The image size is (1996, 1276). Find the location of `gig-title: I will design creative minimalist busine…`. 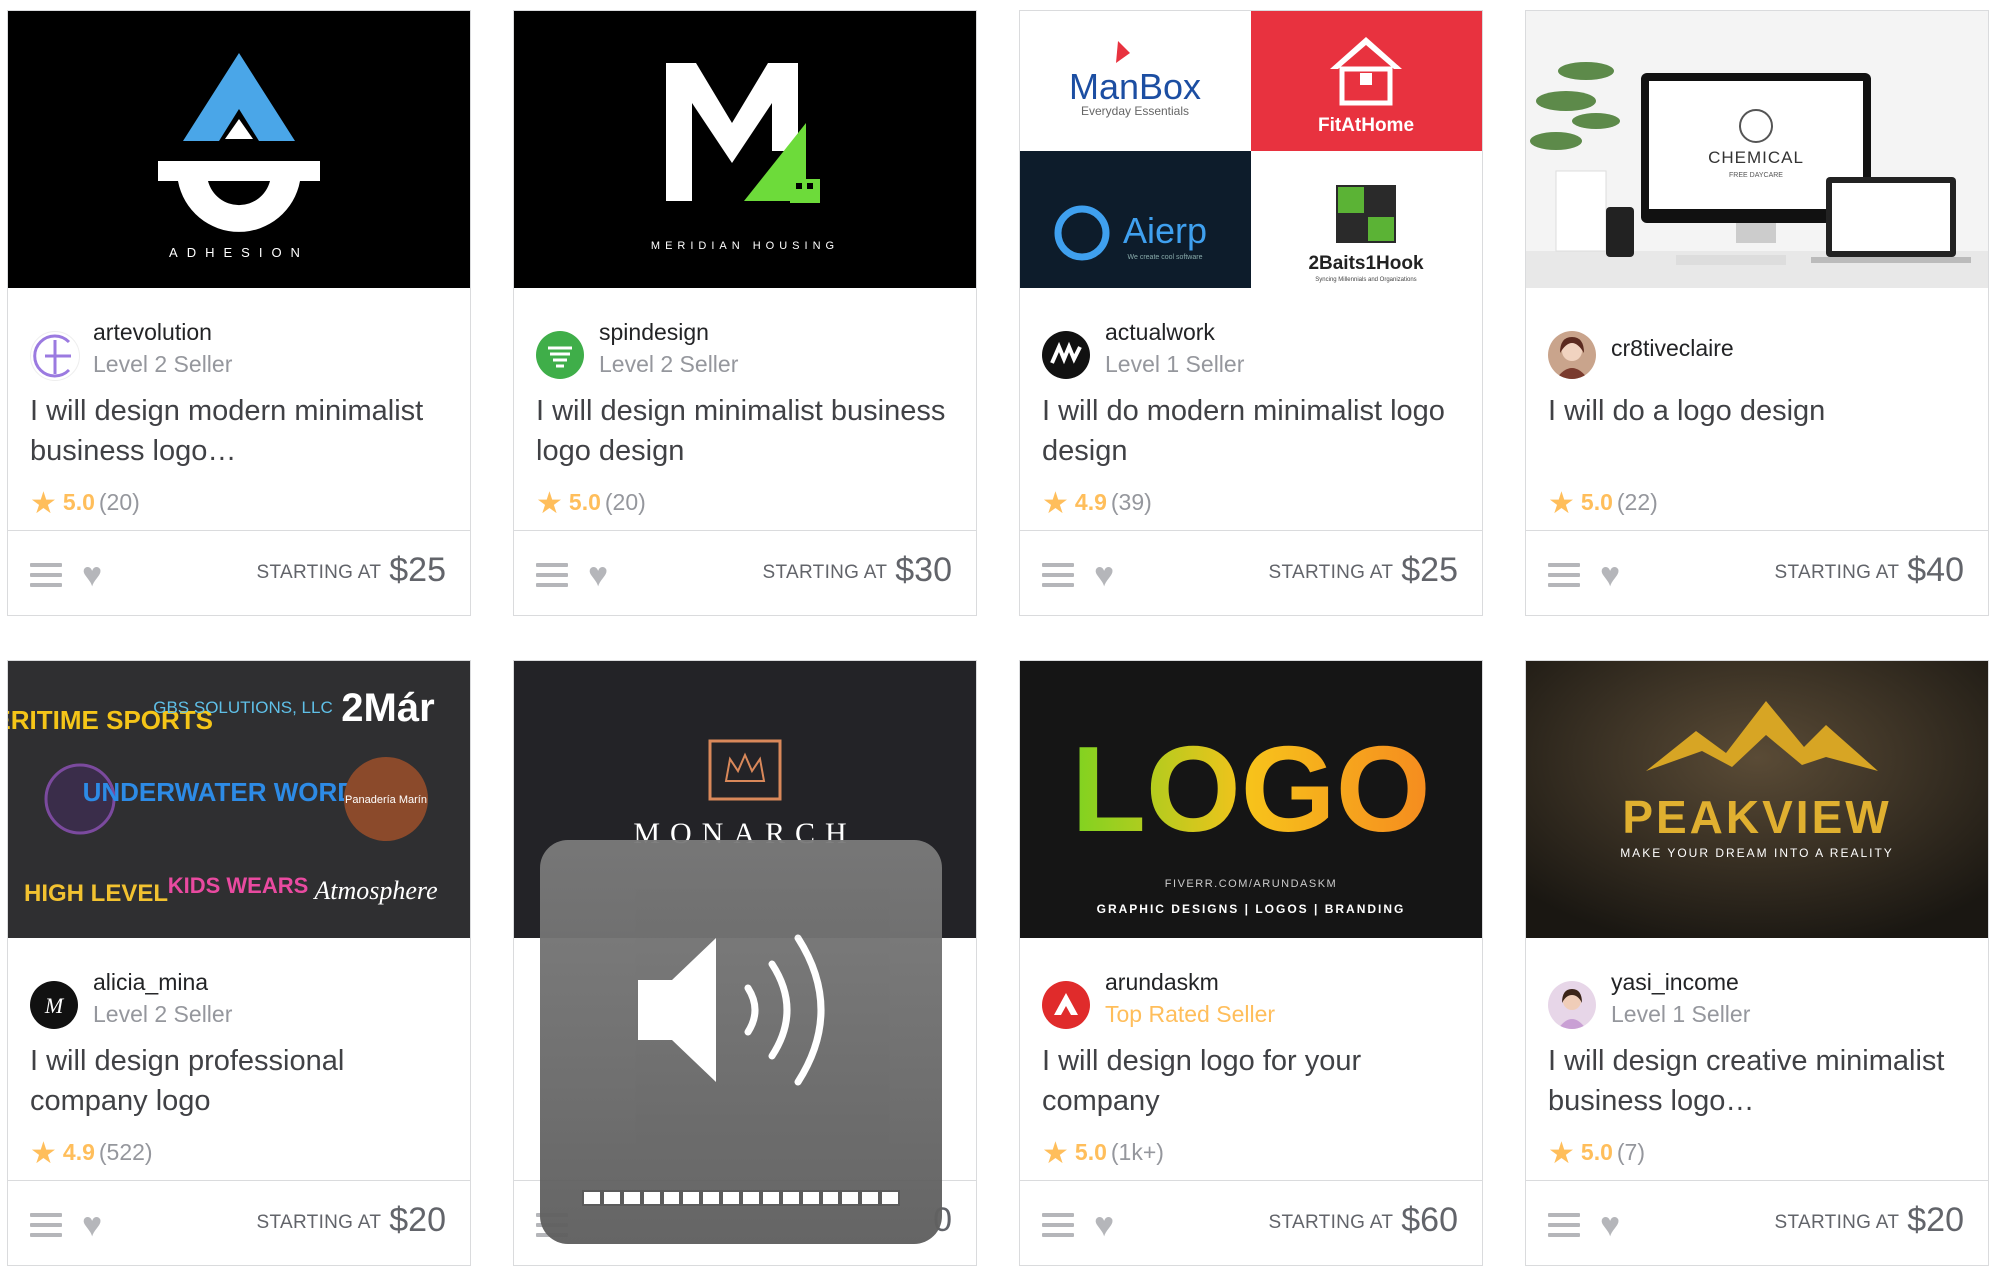

gig-title: I will design creative minimalist busine… is located at coordinates (1758, 1081).